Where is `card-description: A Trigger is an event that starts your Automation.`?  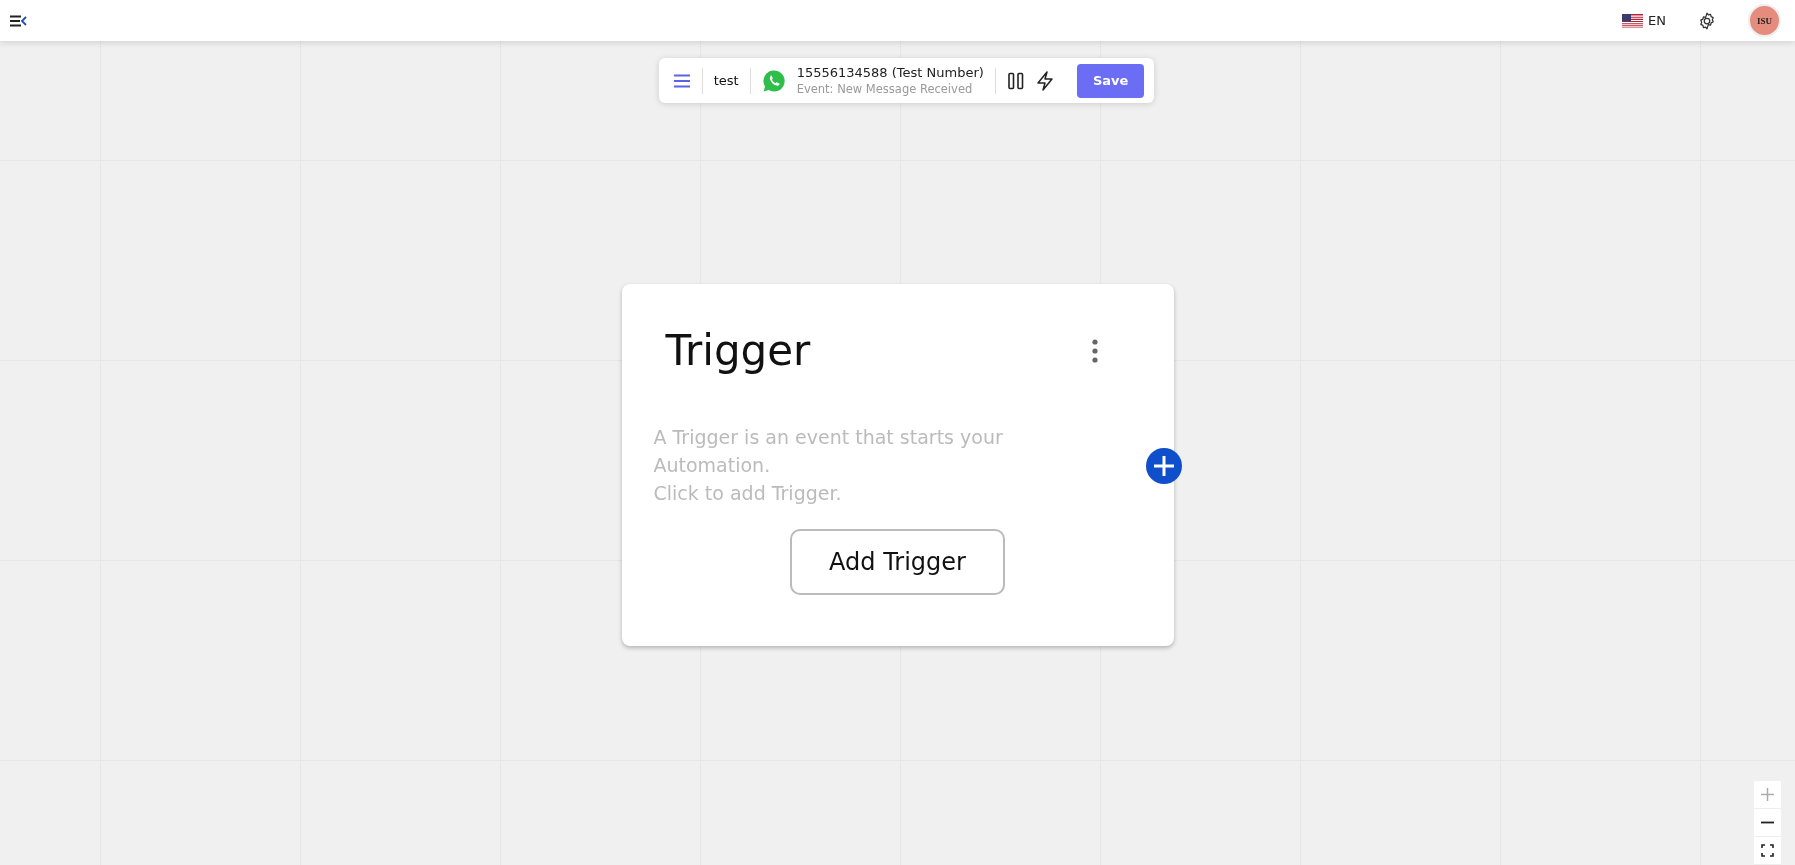
card-description: A Trigger is an event that starts your Automation. is located at coordinates (828, 451).